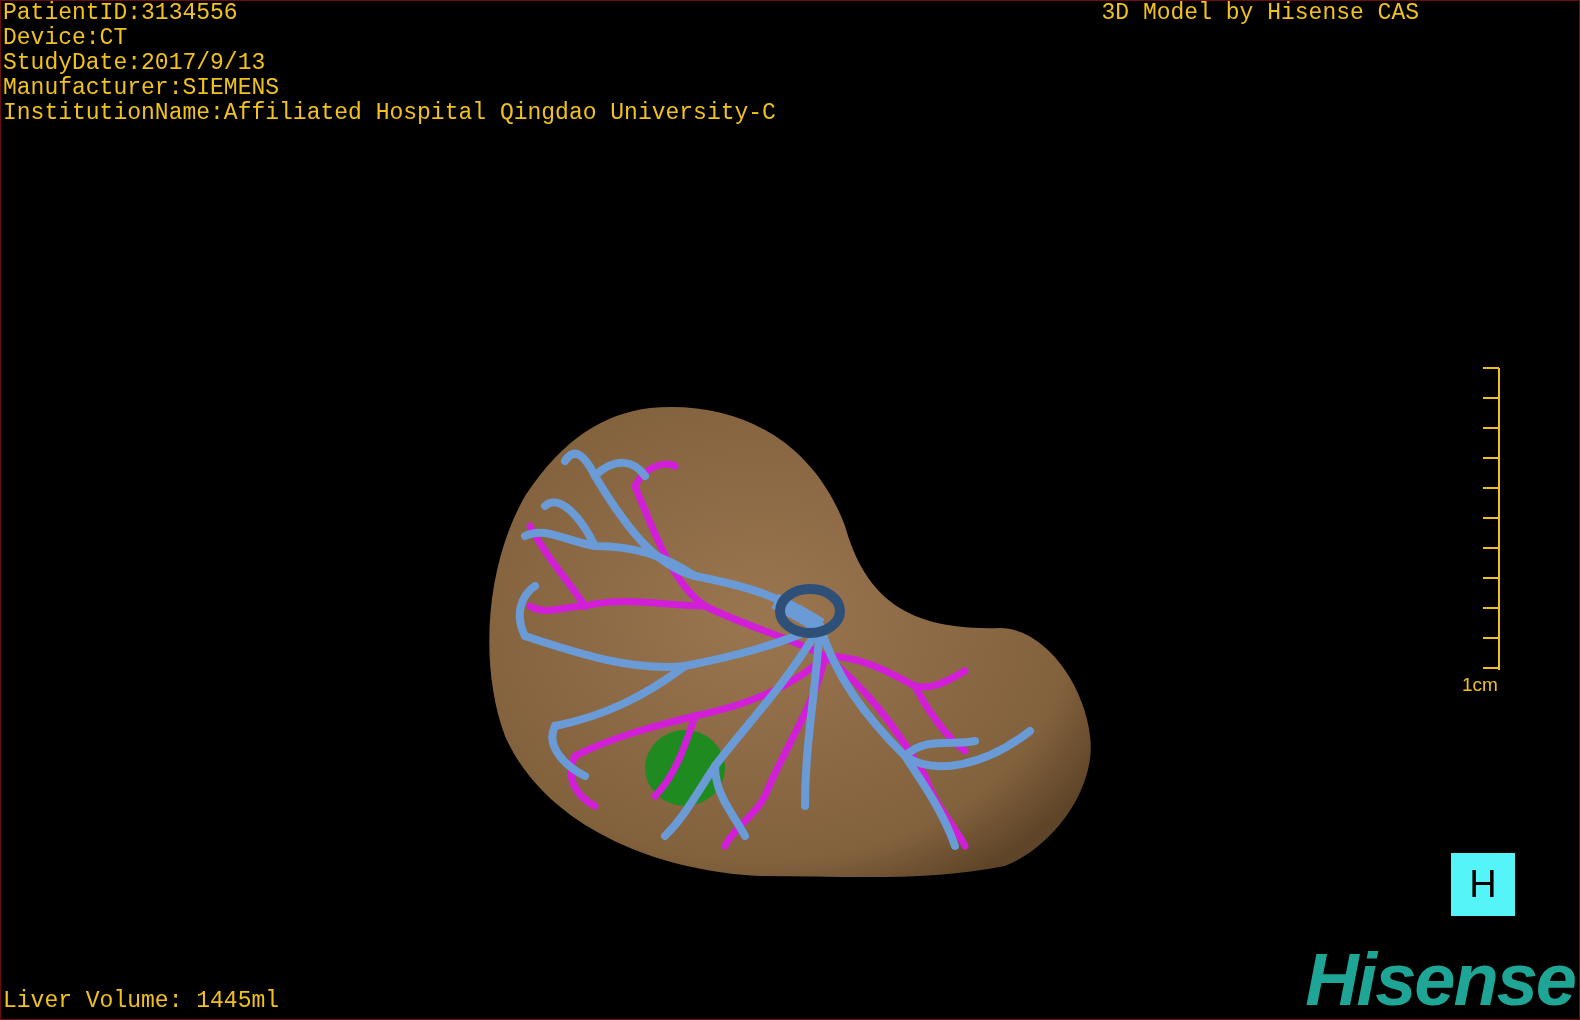  Describe the element at coordinates (66, 38) in the screenshot. I see `patient-info-text: Device:CT` at that location.